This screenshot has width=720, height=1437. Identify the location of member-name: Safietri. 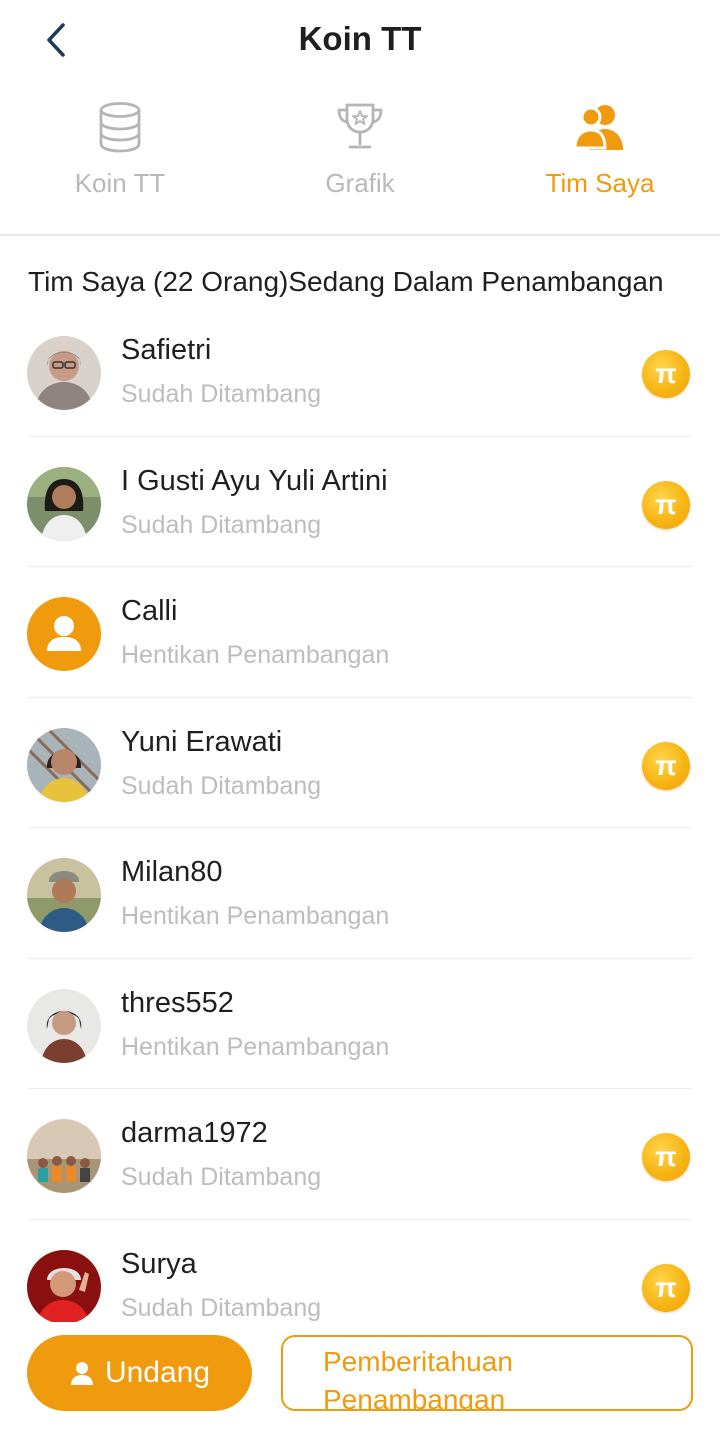
(166, 350).